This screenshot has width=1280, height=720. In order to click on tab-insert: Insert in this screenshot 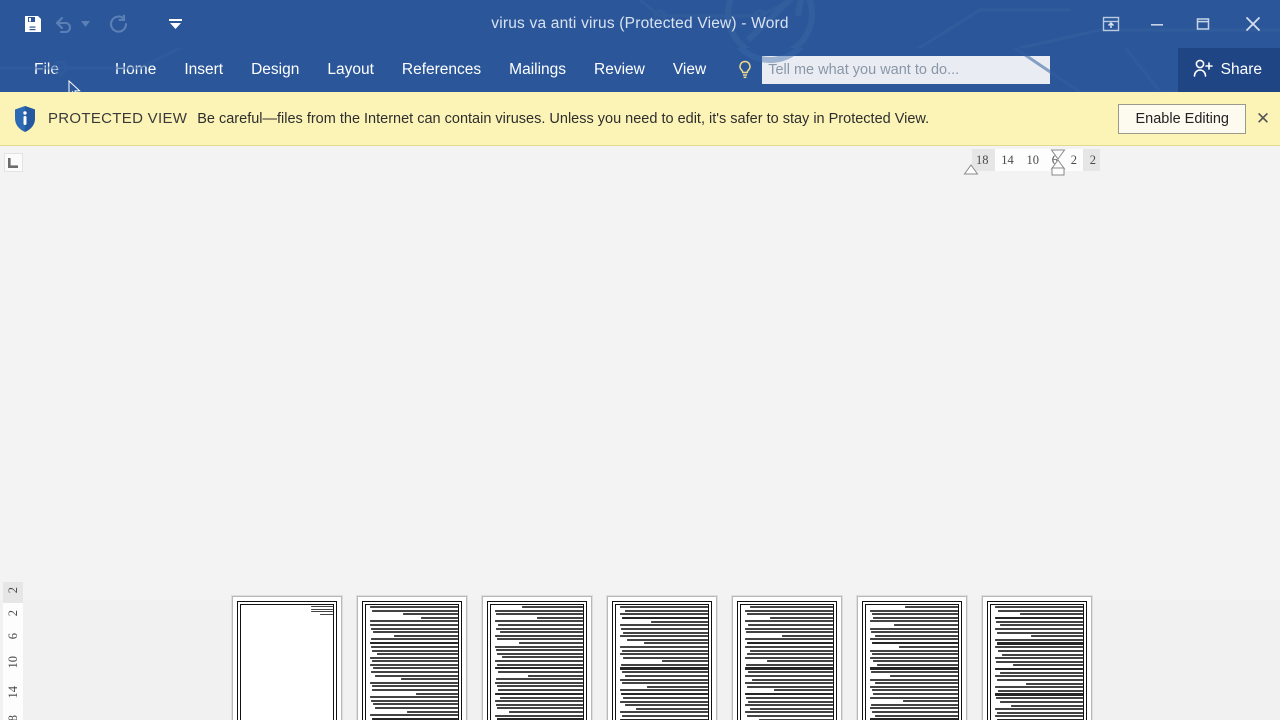, I will do `click(203, 70)`.